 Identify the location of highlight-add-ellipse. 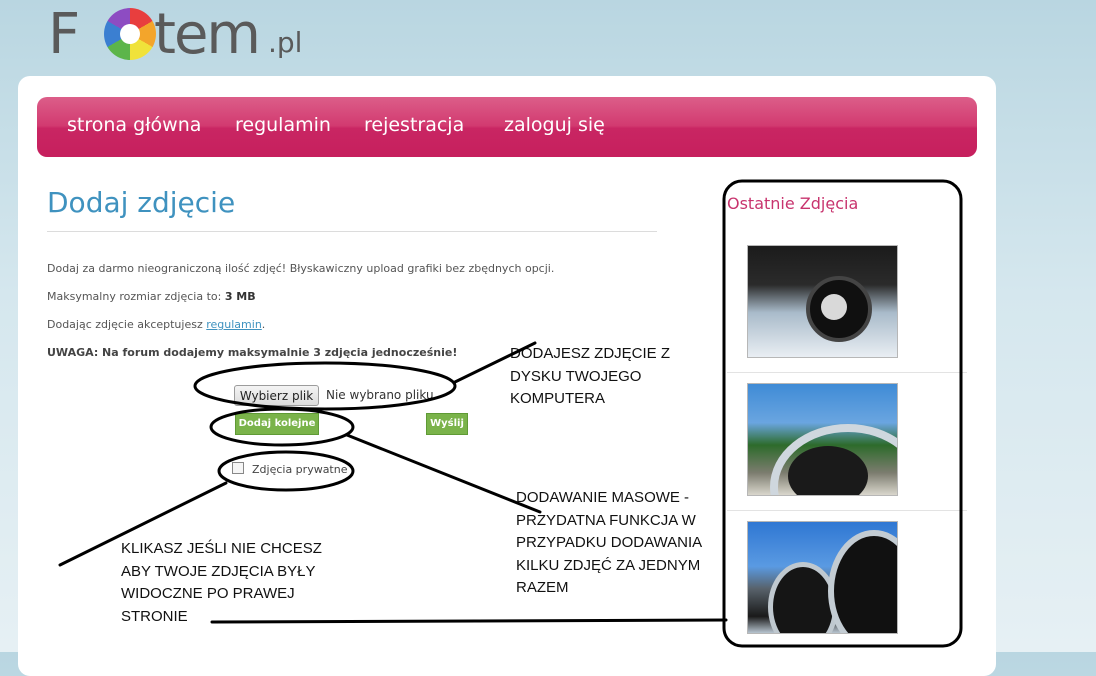
(282, 427).